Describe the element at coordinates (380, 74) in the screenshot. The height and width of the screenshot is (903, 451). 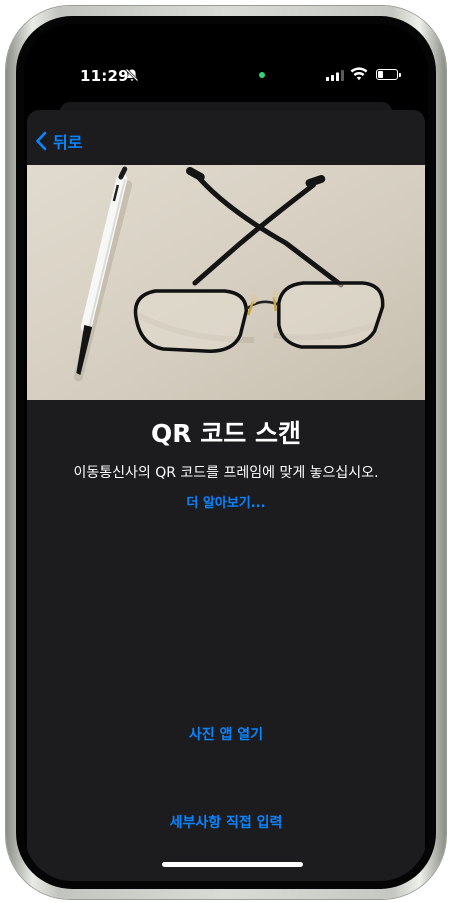
I see `battery-level` at that location.